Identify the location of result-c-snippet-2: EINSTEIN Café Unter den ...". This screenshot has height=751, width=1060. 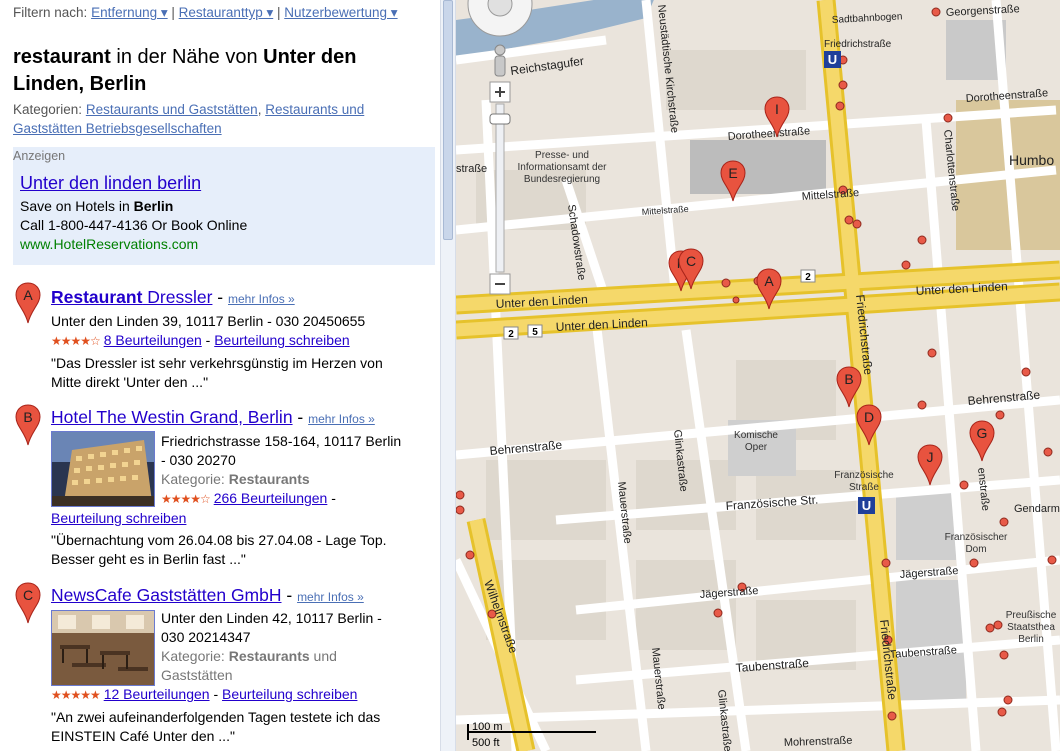
(143, 736).